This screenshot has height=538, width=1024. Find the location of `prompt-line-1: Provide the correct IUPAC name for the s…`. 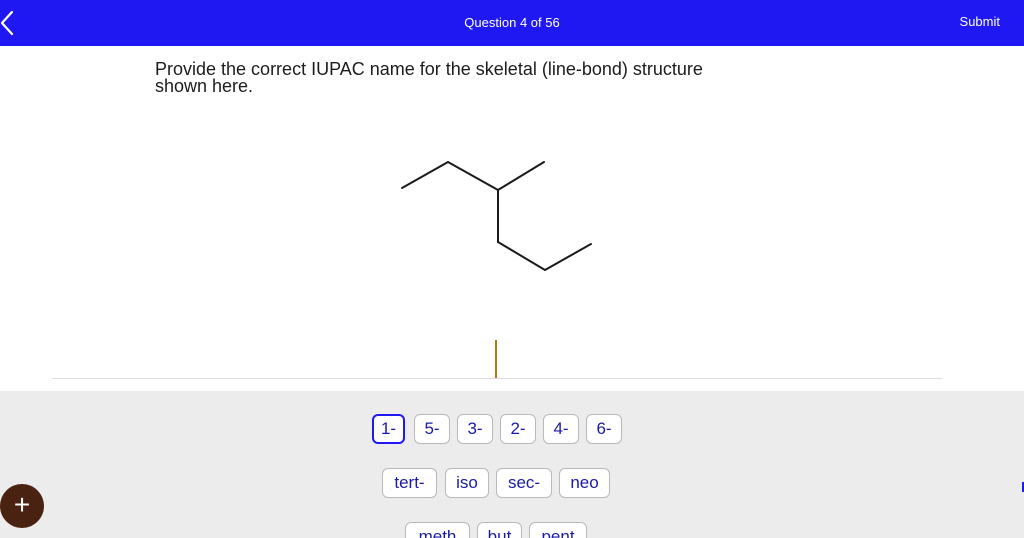

prompt-line-1: Provide the correct IUPAC name for the s… is located at coordinates (429, 69).